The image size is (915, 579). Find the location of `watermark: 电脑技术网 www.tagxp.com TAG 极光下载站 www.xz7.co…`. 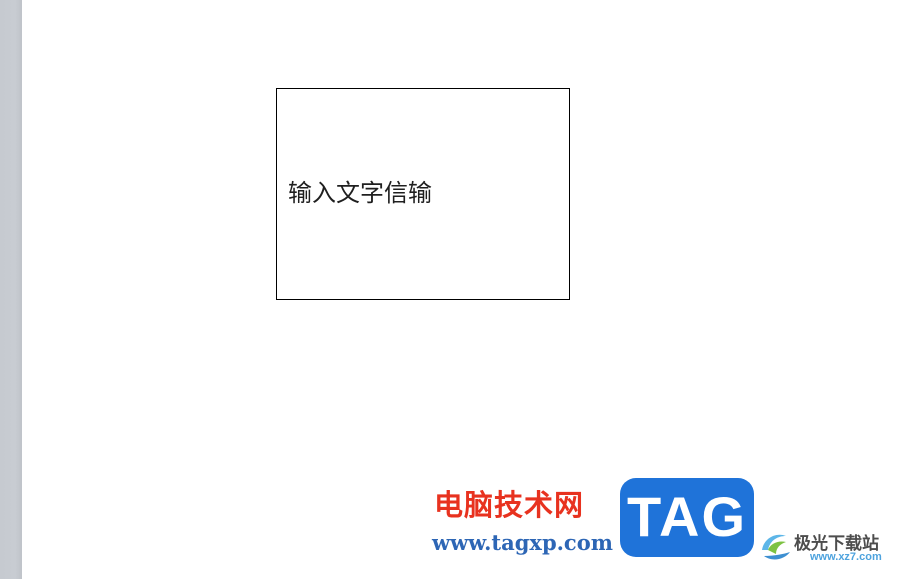

watermark: 电脑技术网 www.tagxp.com TAG 极光下载站 www.xz7.co… is located at coordinates (669, 528).